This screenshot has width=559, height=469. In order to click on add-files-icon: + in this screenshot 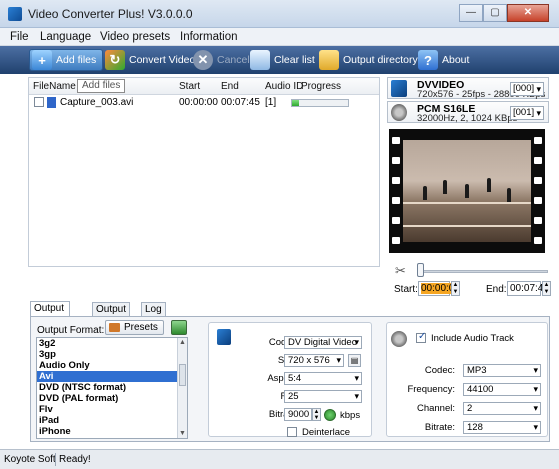, I will do `click(42, 60)`.